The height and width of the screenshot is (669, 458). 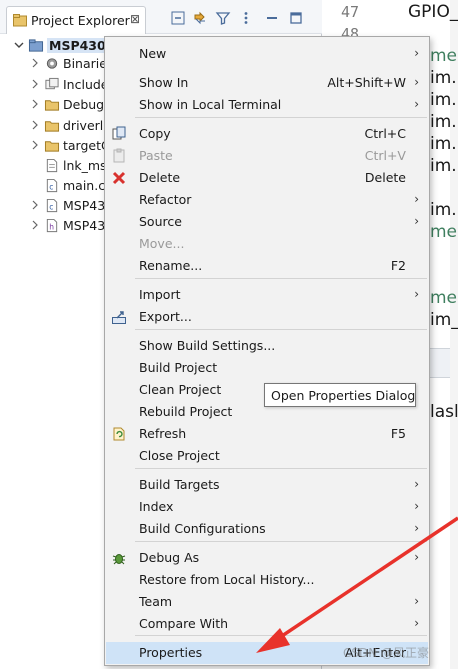 I want to click on menu-item-show-in: Show In Alt+Shift+W ›, so click(x=267, y=83).